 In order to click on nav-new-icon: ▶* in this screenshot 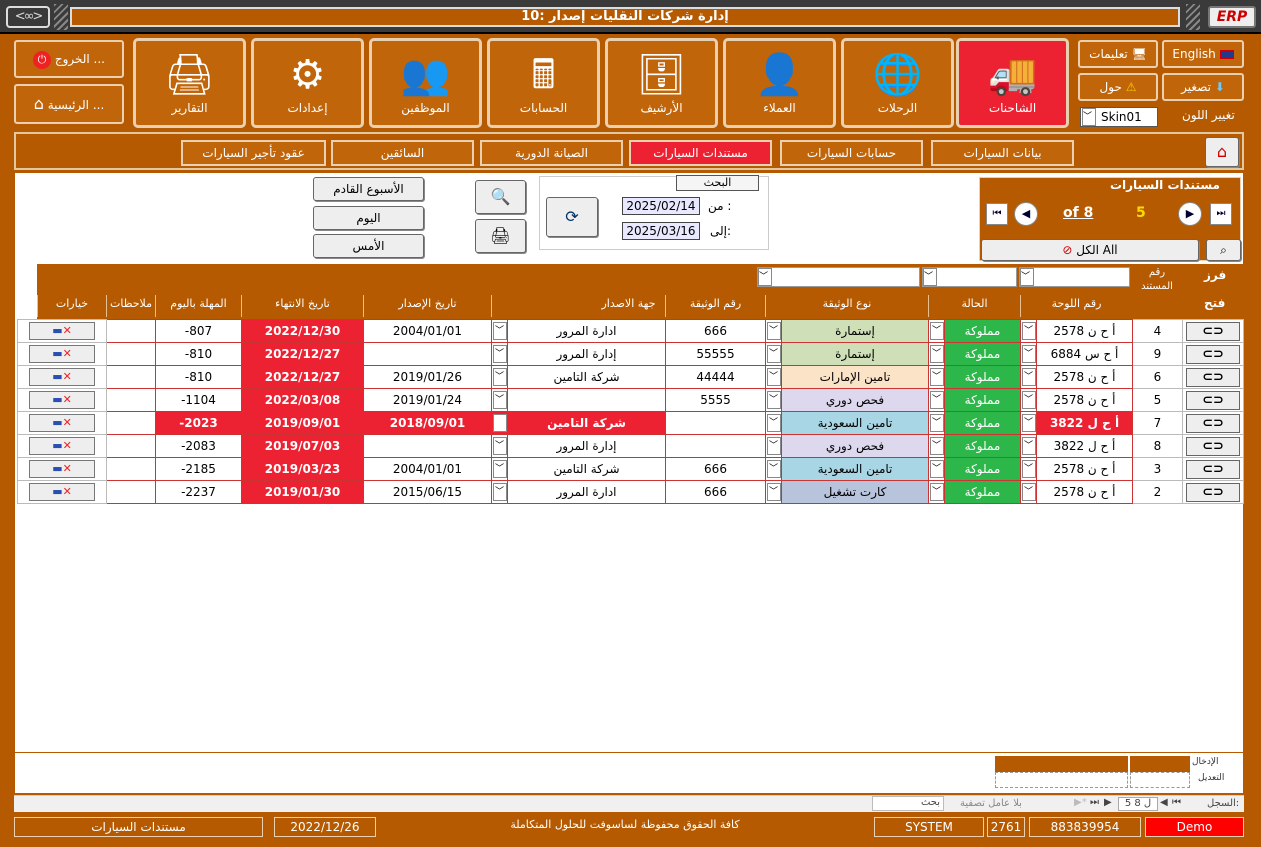, I will do `click(1080, 802)`.